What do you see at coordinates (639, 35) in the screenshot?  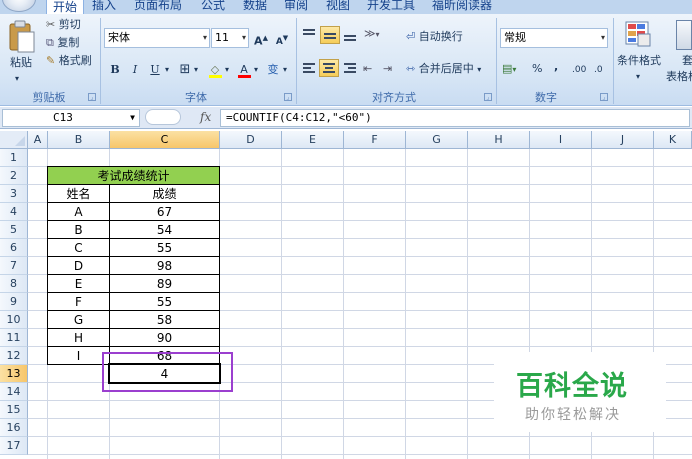 I see `conditional-format-icon` at bounding box center [639, 35].